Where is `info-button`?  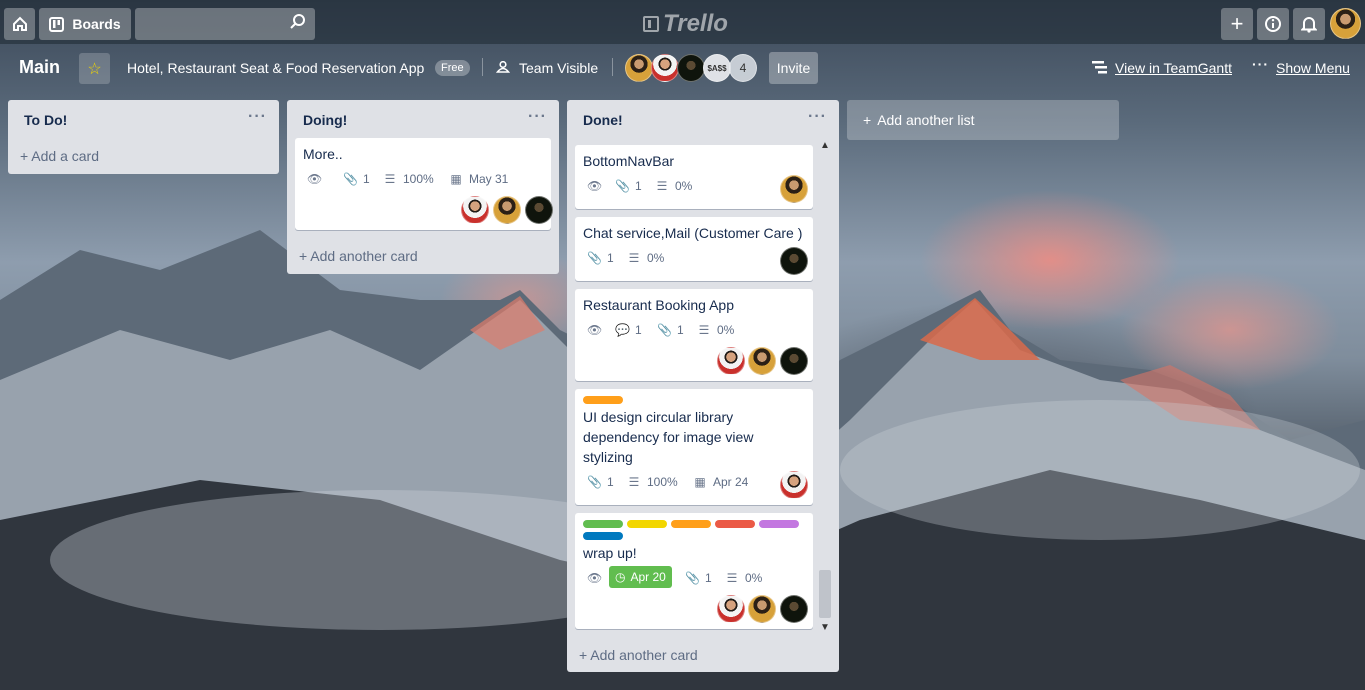 info-button is located at coordinates (1273, 24).